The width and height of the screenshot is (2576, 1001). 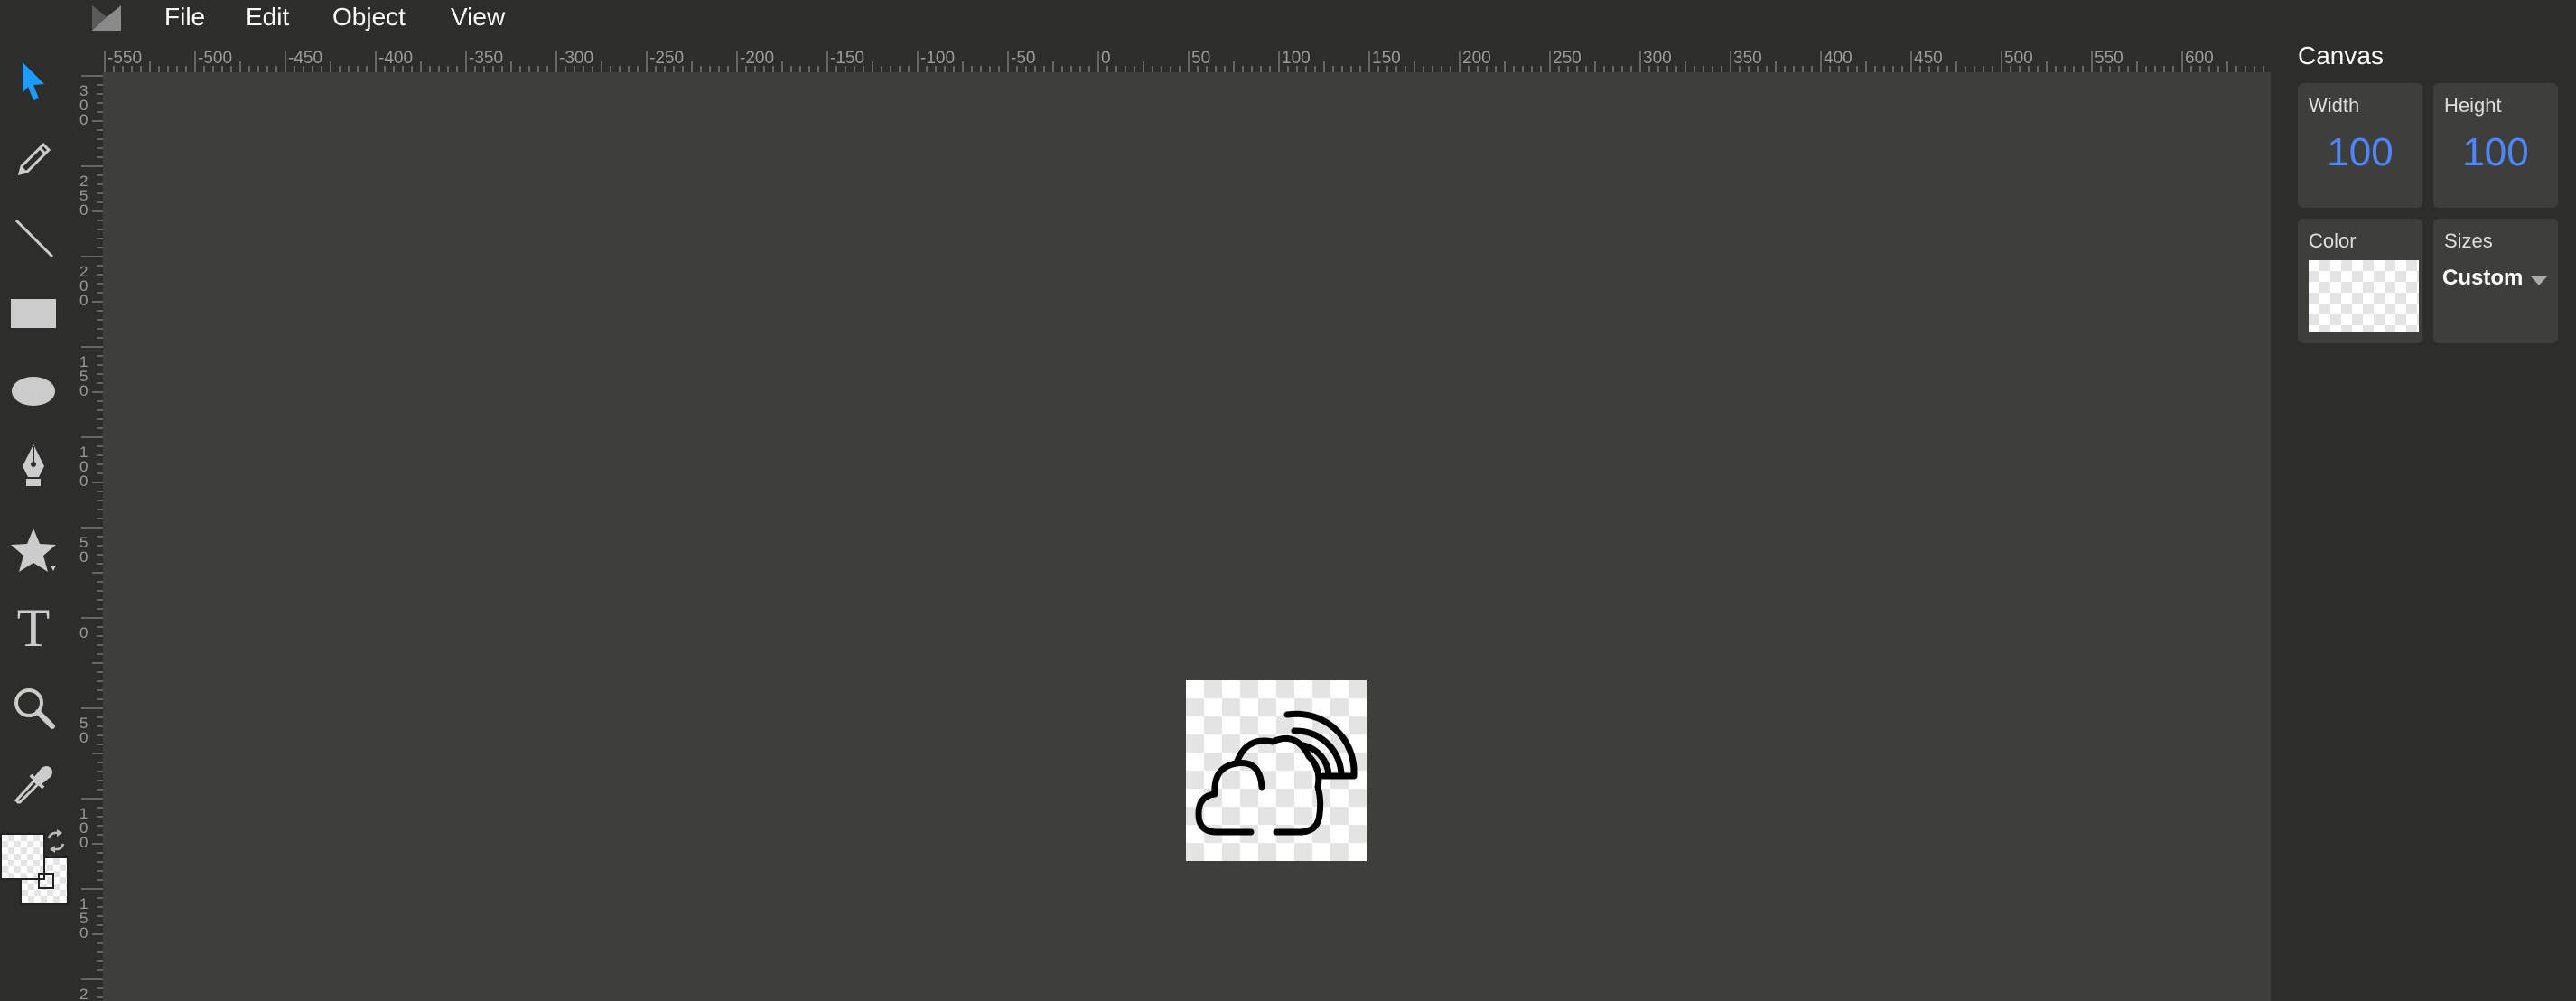 What do you see at coordinates (84, 105) in the screenshot?
I see `ruler-left-label: 300` at bounding box center [84, 105].